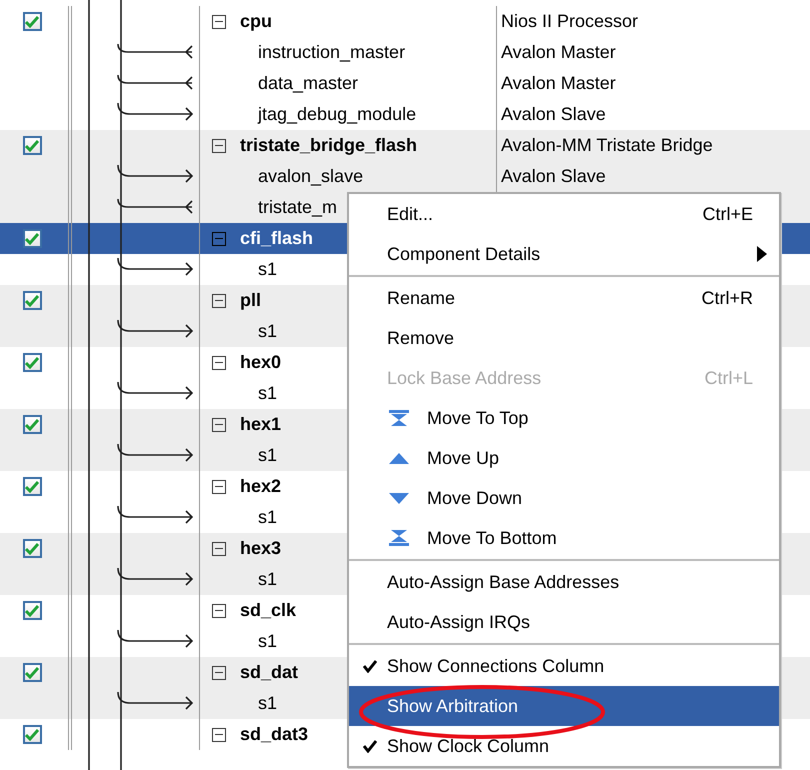  I want to click on component-name: cfi_flash, so click(277, 238).